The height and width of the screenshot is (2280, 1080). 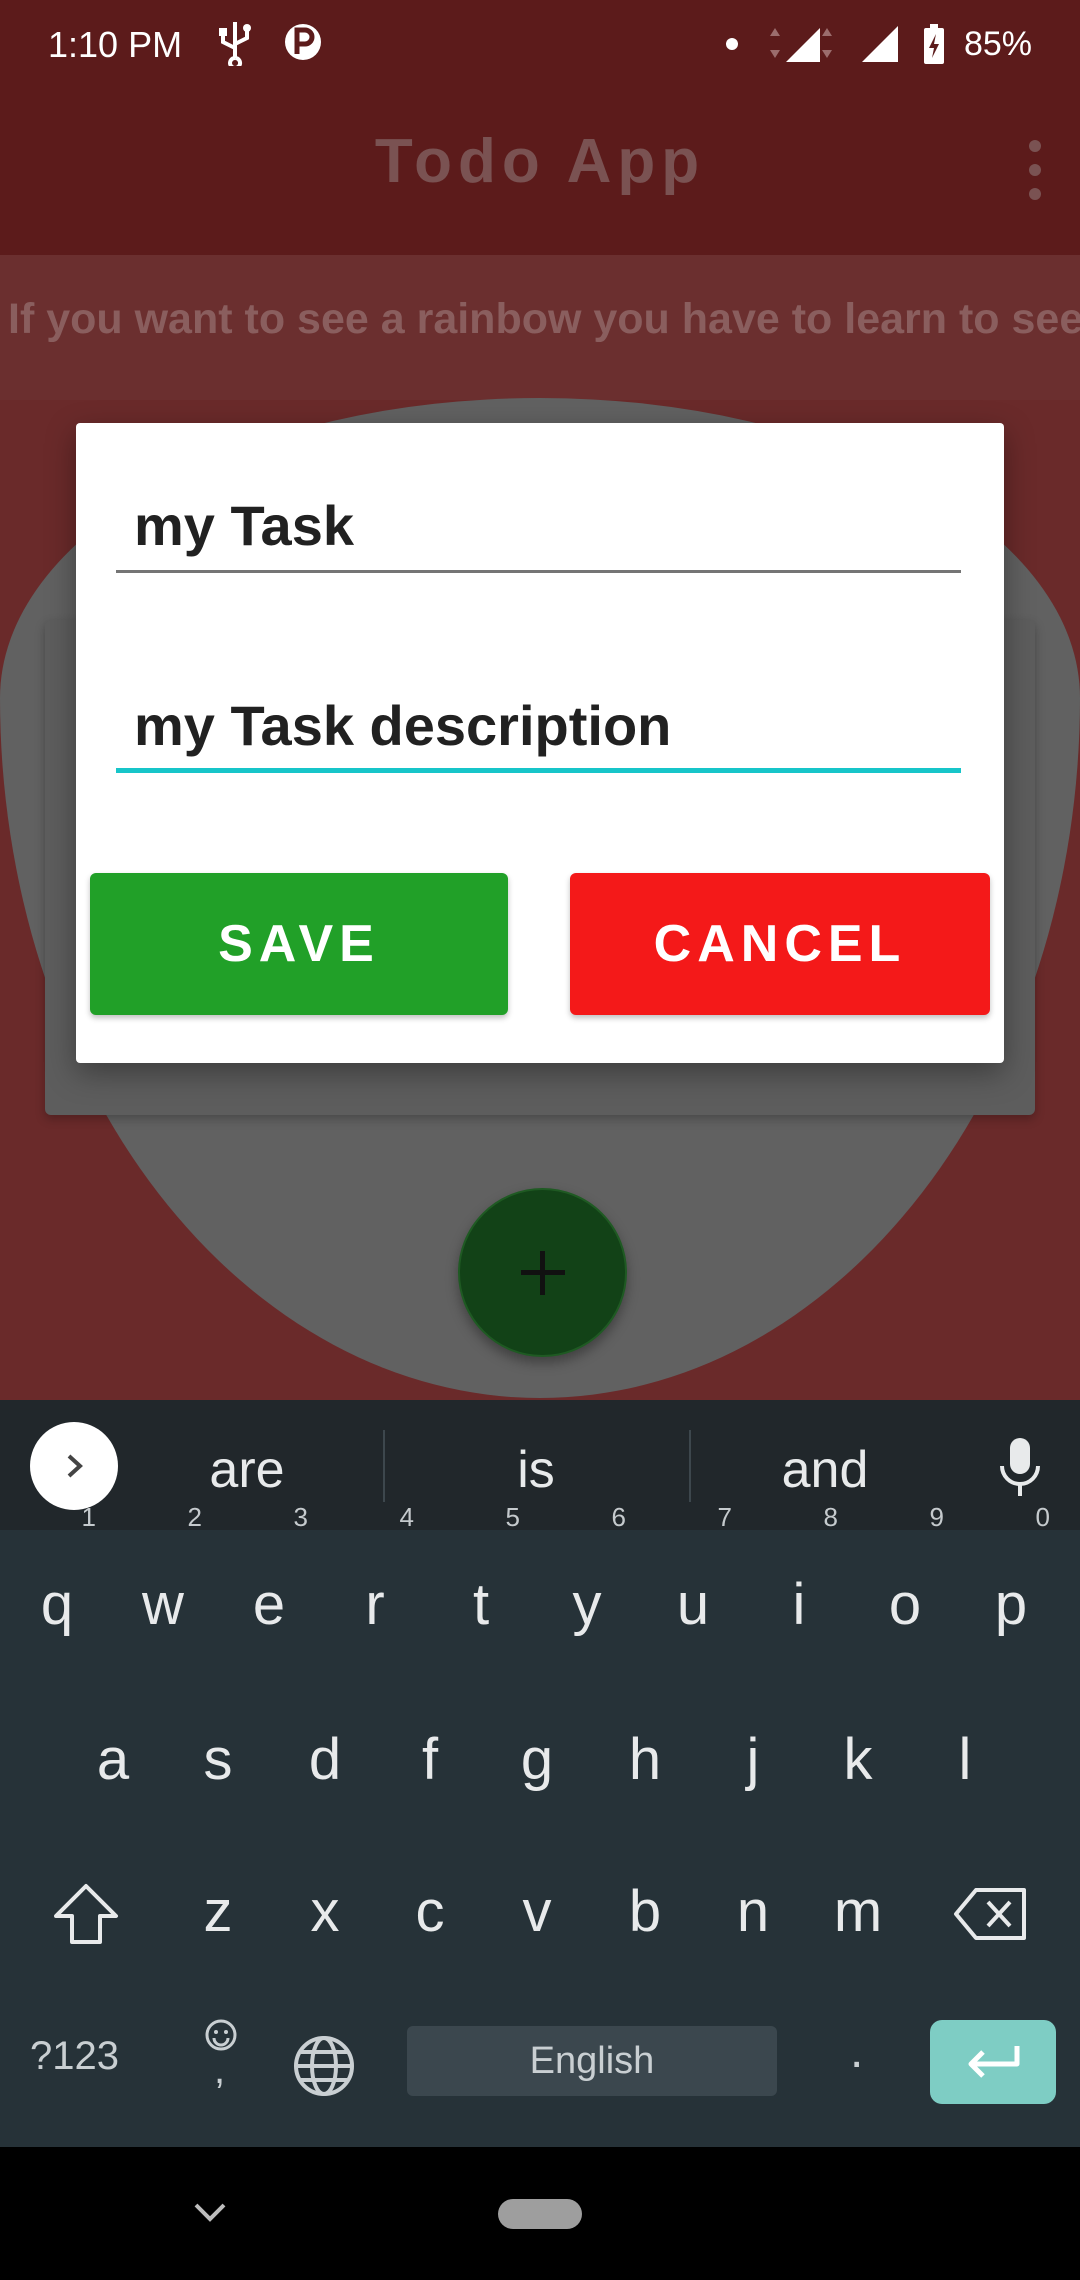 I want to click on chevron-down-icon, so click(x=210, y=2212).